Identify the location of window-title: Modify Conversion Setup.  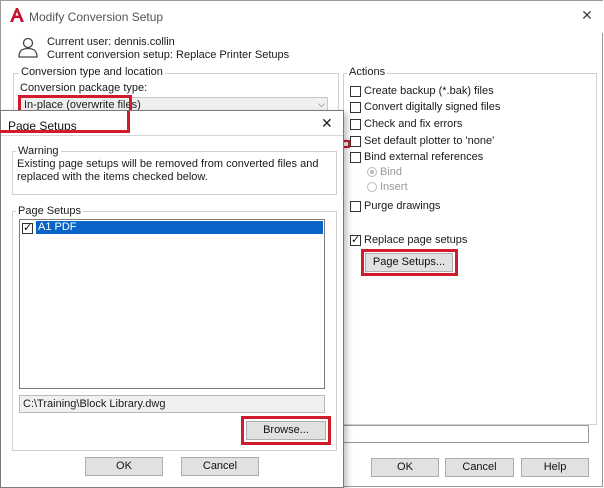
(96, 17).